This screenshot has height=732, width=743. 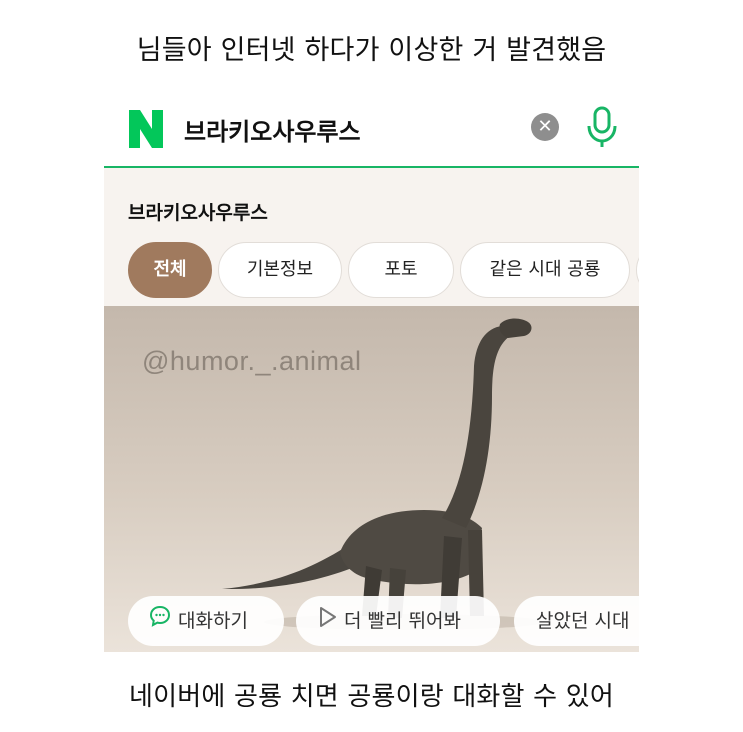 What do you see at coordinates (213, 621) in the screenshot?
I see `chip-label: 대화하기` at bounding box center [213, 621].